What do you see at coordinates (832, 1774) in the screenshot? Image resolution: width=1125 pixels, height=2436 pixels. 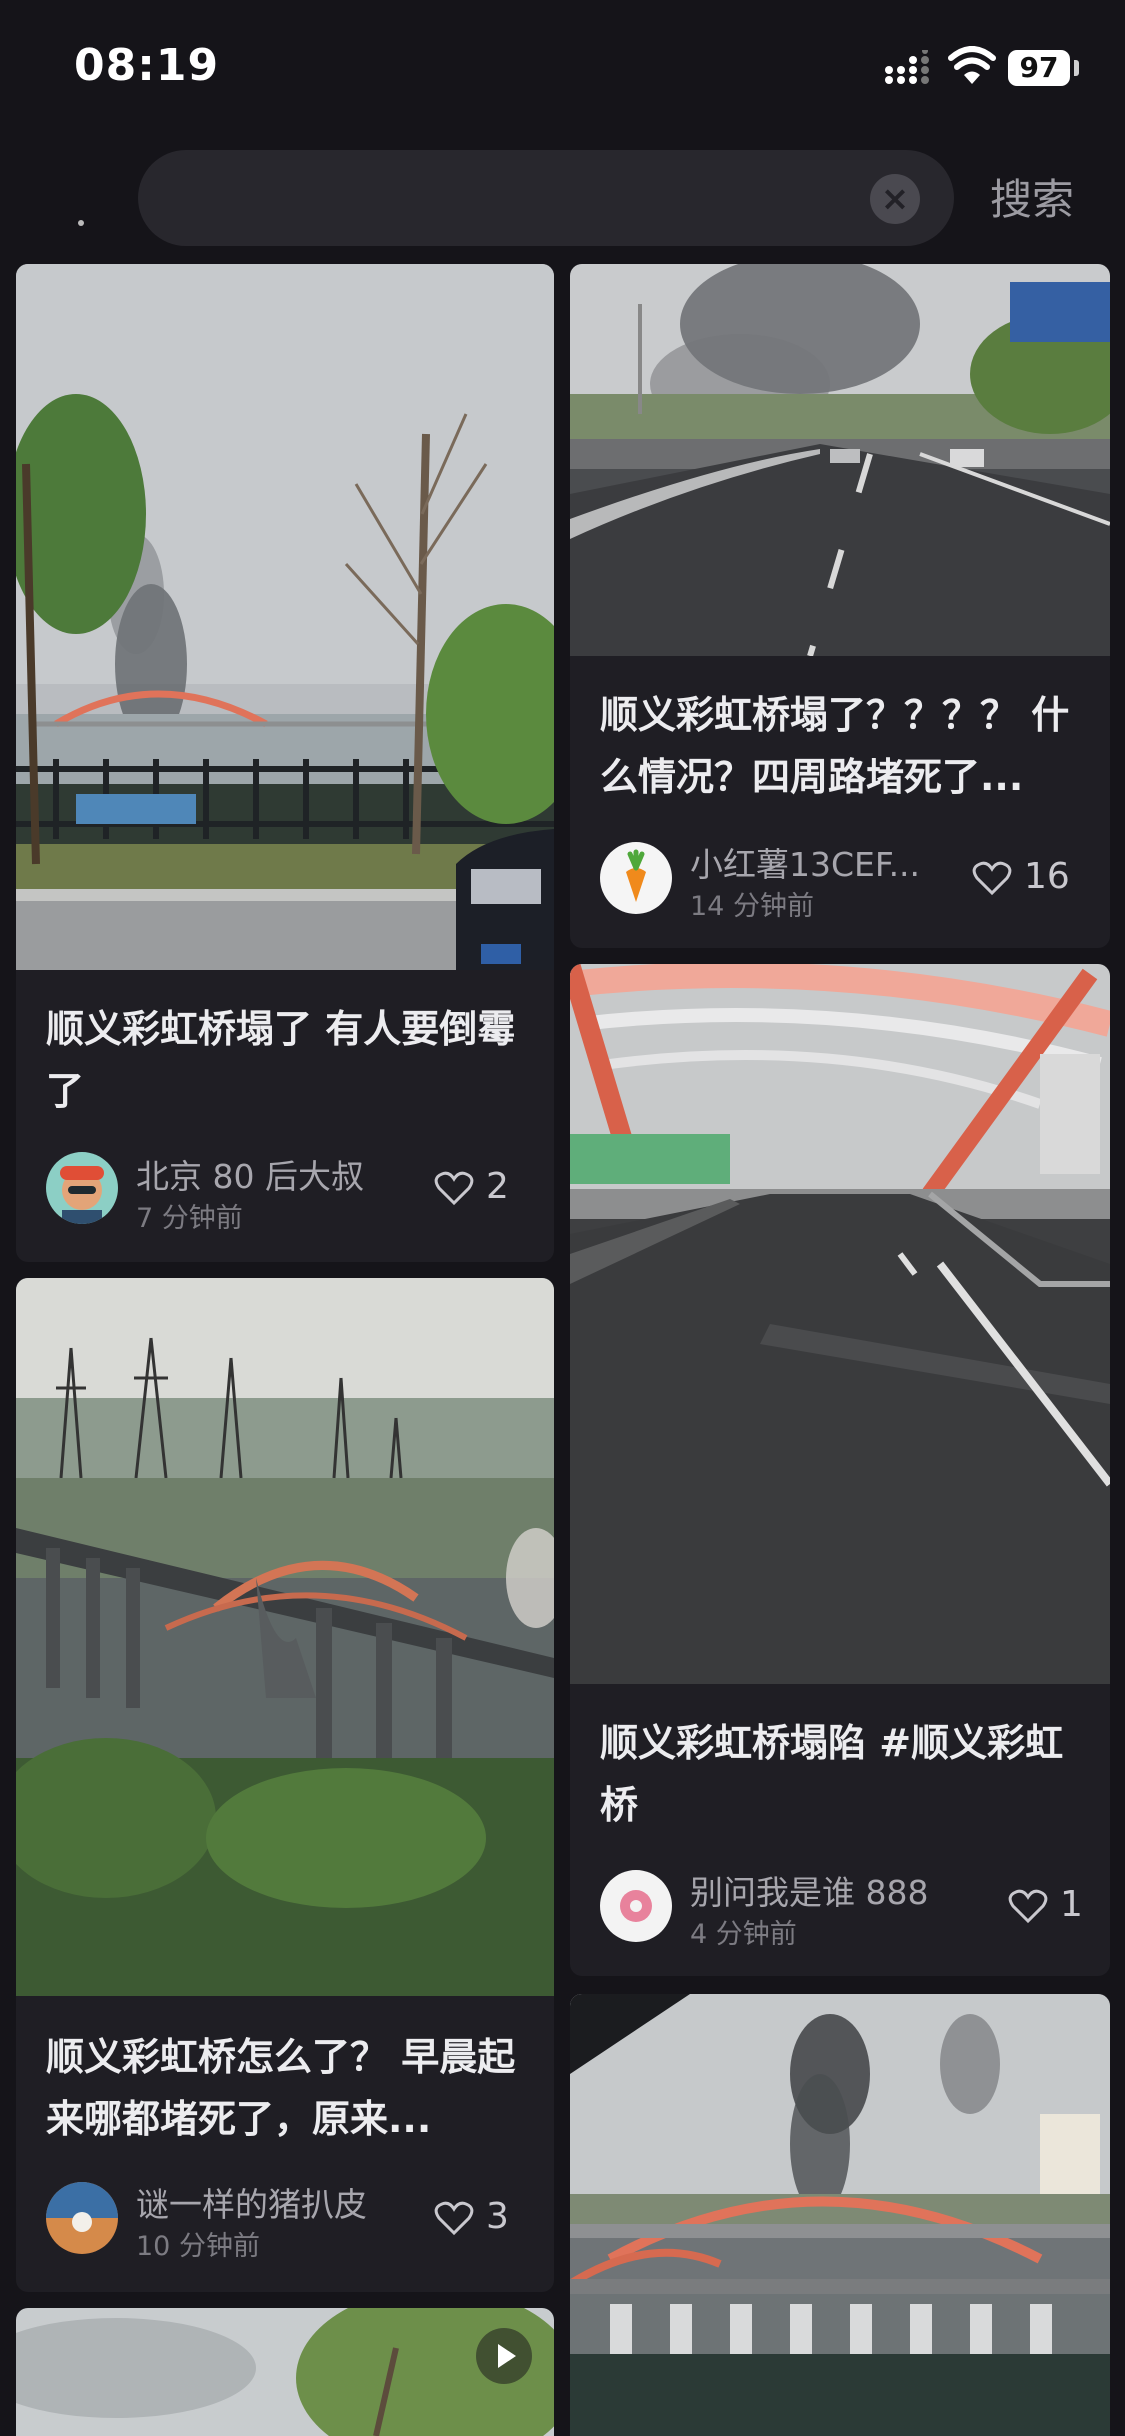 I see `post-title: 顺义彩虹桥塌陷 #顺义彩虹桥` at bounding box center [832, 1774].